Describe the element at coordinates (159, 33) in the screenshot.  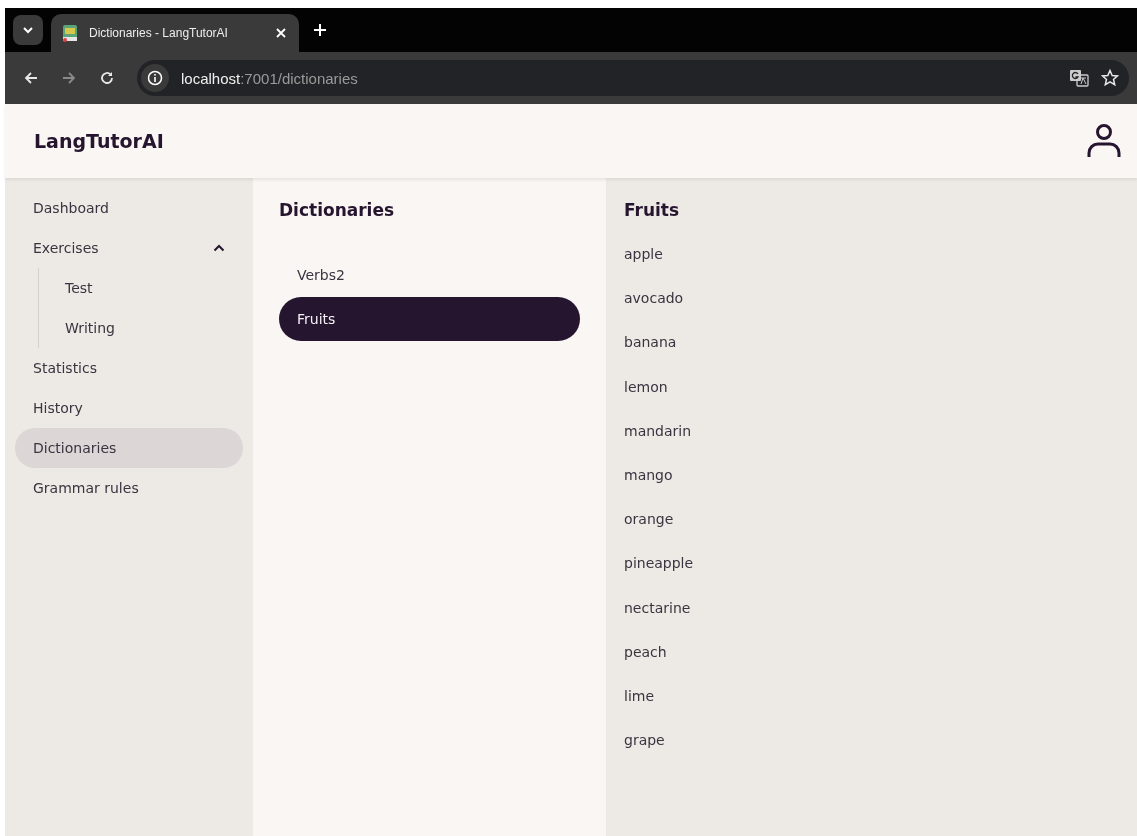
I see `tab-title: Dictionaries - LangTutorAI` at that location.